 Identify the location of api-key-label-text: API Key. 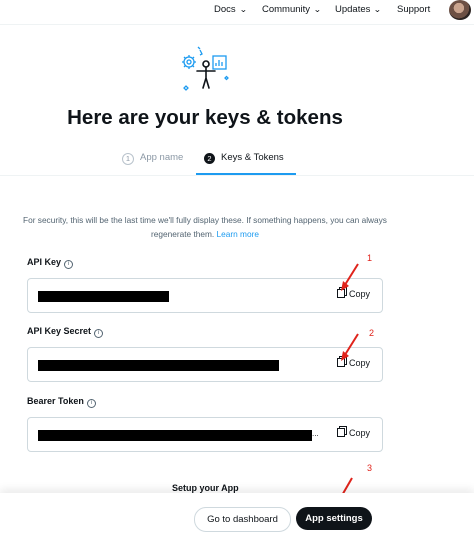
(44, 262).